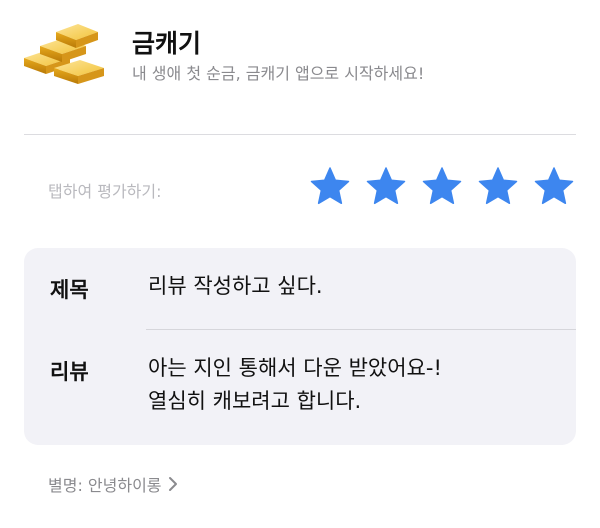  I want to click on rating-label: 탭하여 평가하기:, so click(105, 191).